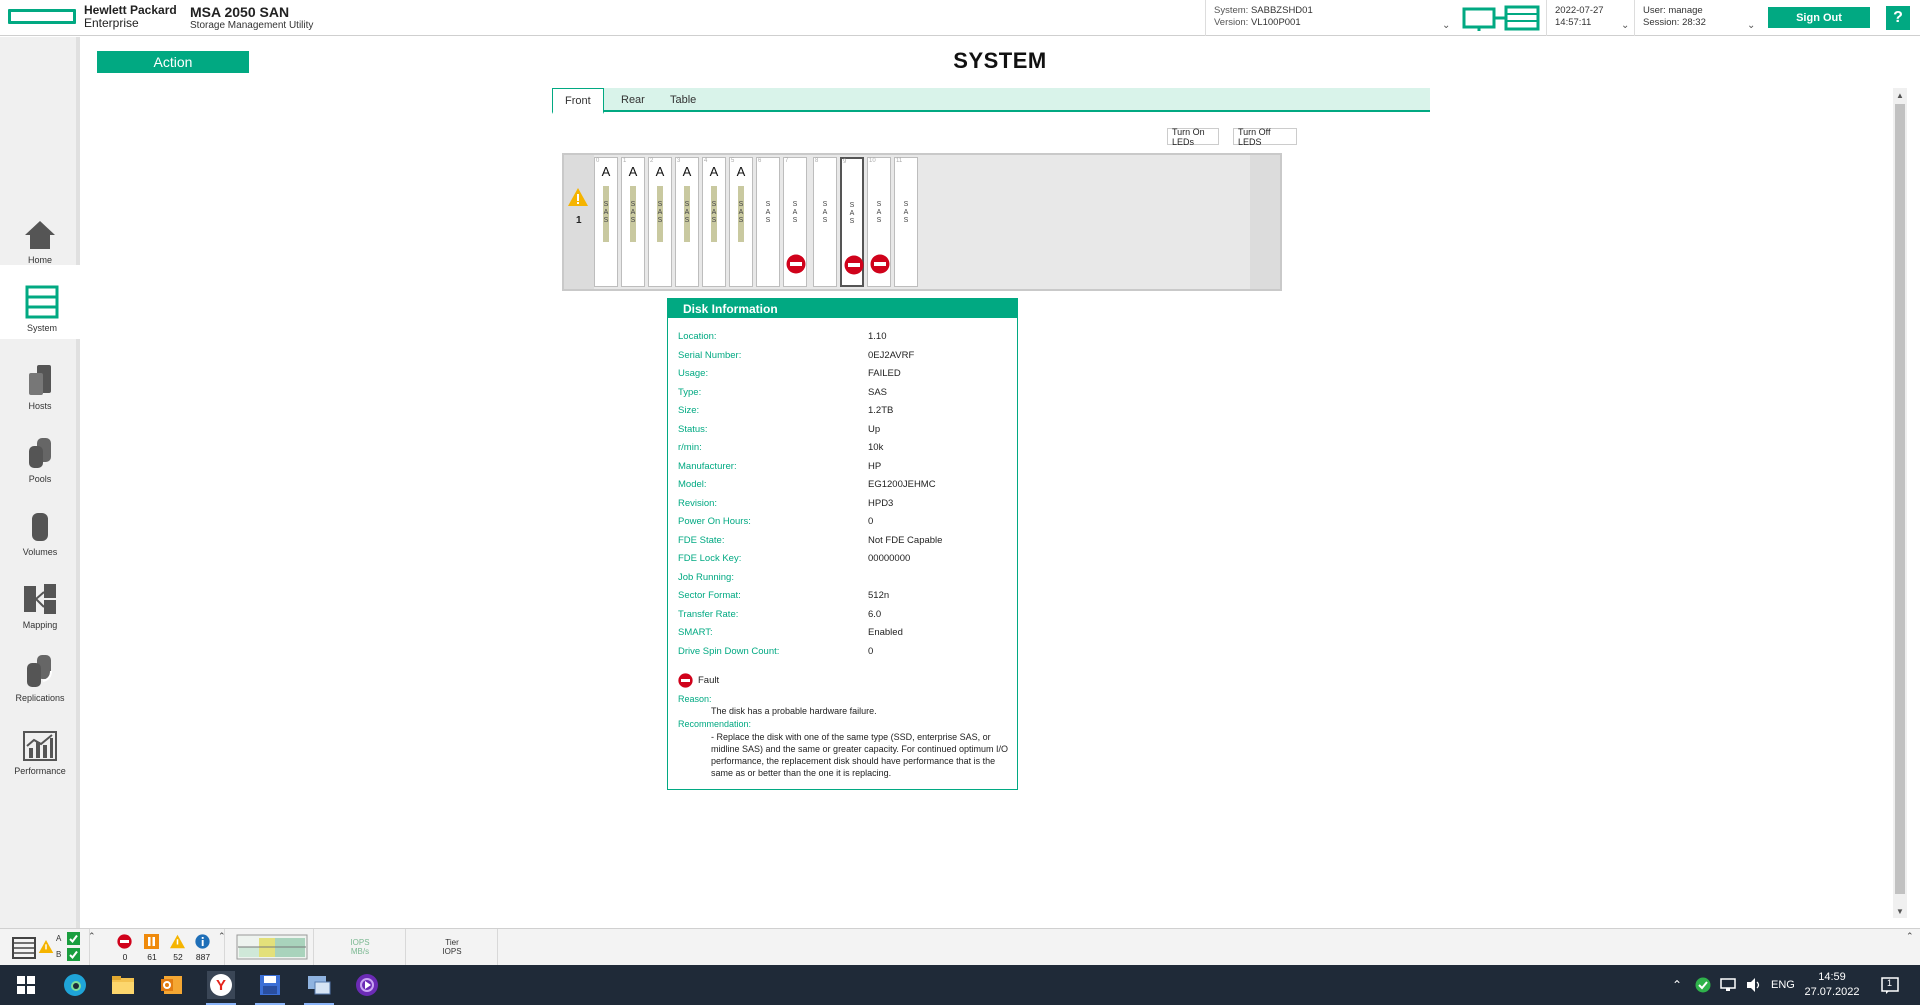 This screenshot has height=1005, width=1920. Describe the element at coordinates (578, 197) in the screenshot. I see `warning-icon` at that location.